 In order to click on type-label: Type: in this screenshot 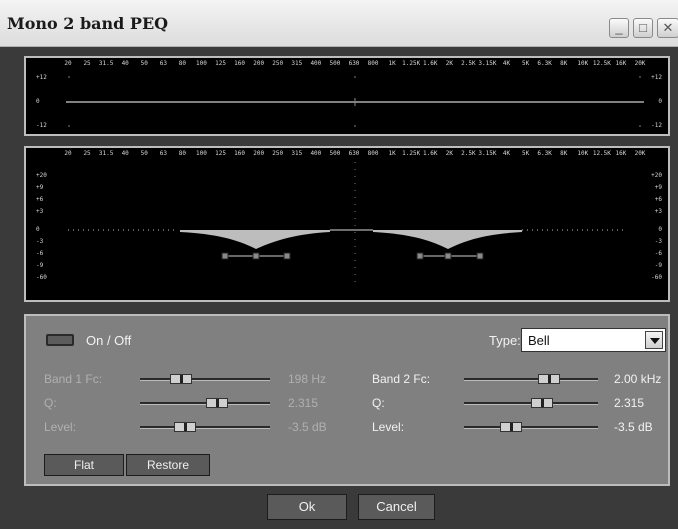, I will do `click(505, 340)`.